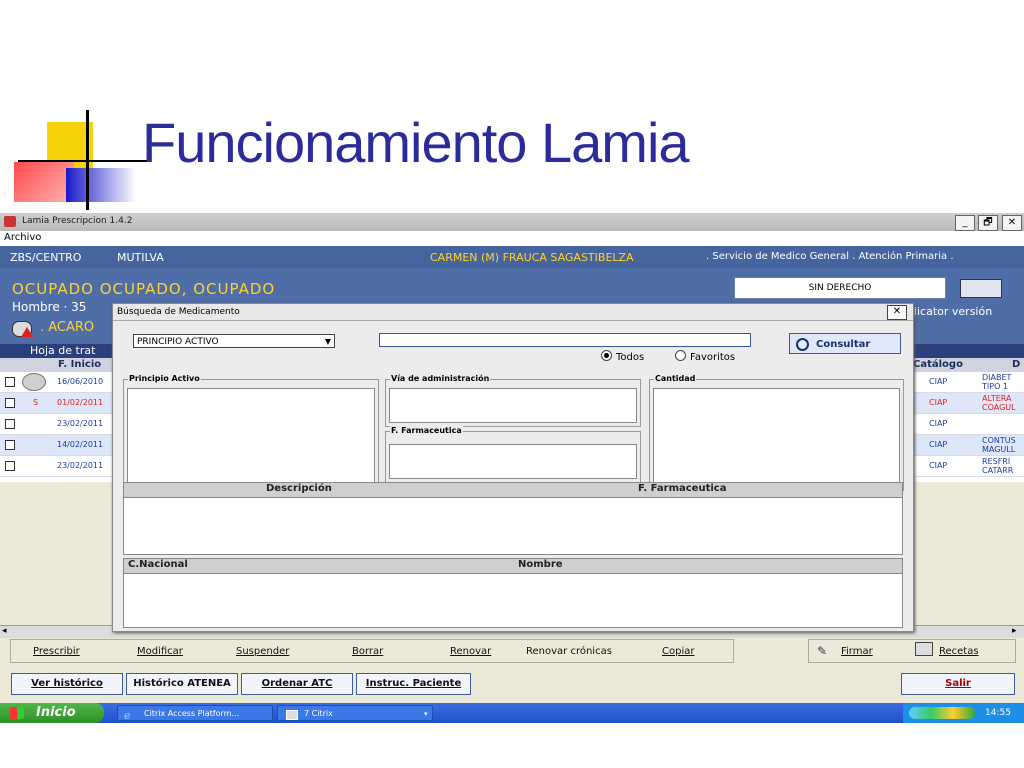 The image size is (1024, 768). What do you see at coordinates (682, 488) in the screenshot?
I see `col-f-farmaceutica: F. Farmaceutica` at bounding box center [682, 488].